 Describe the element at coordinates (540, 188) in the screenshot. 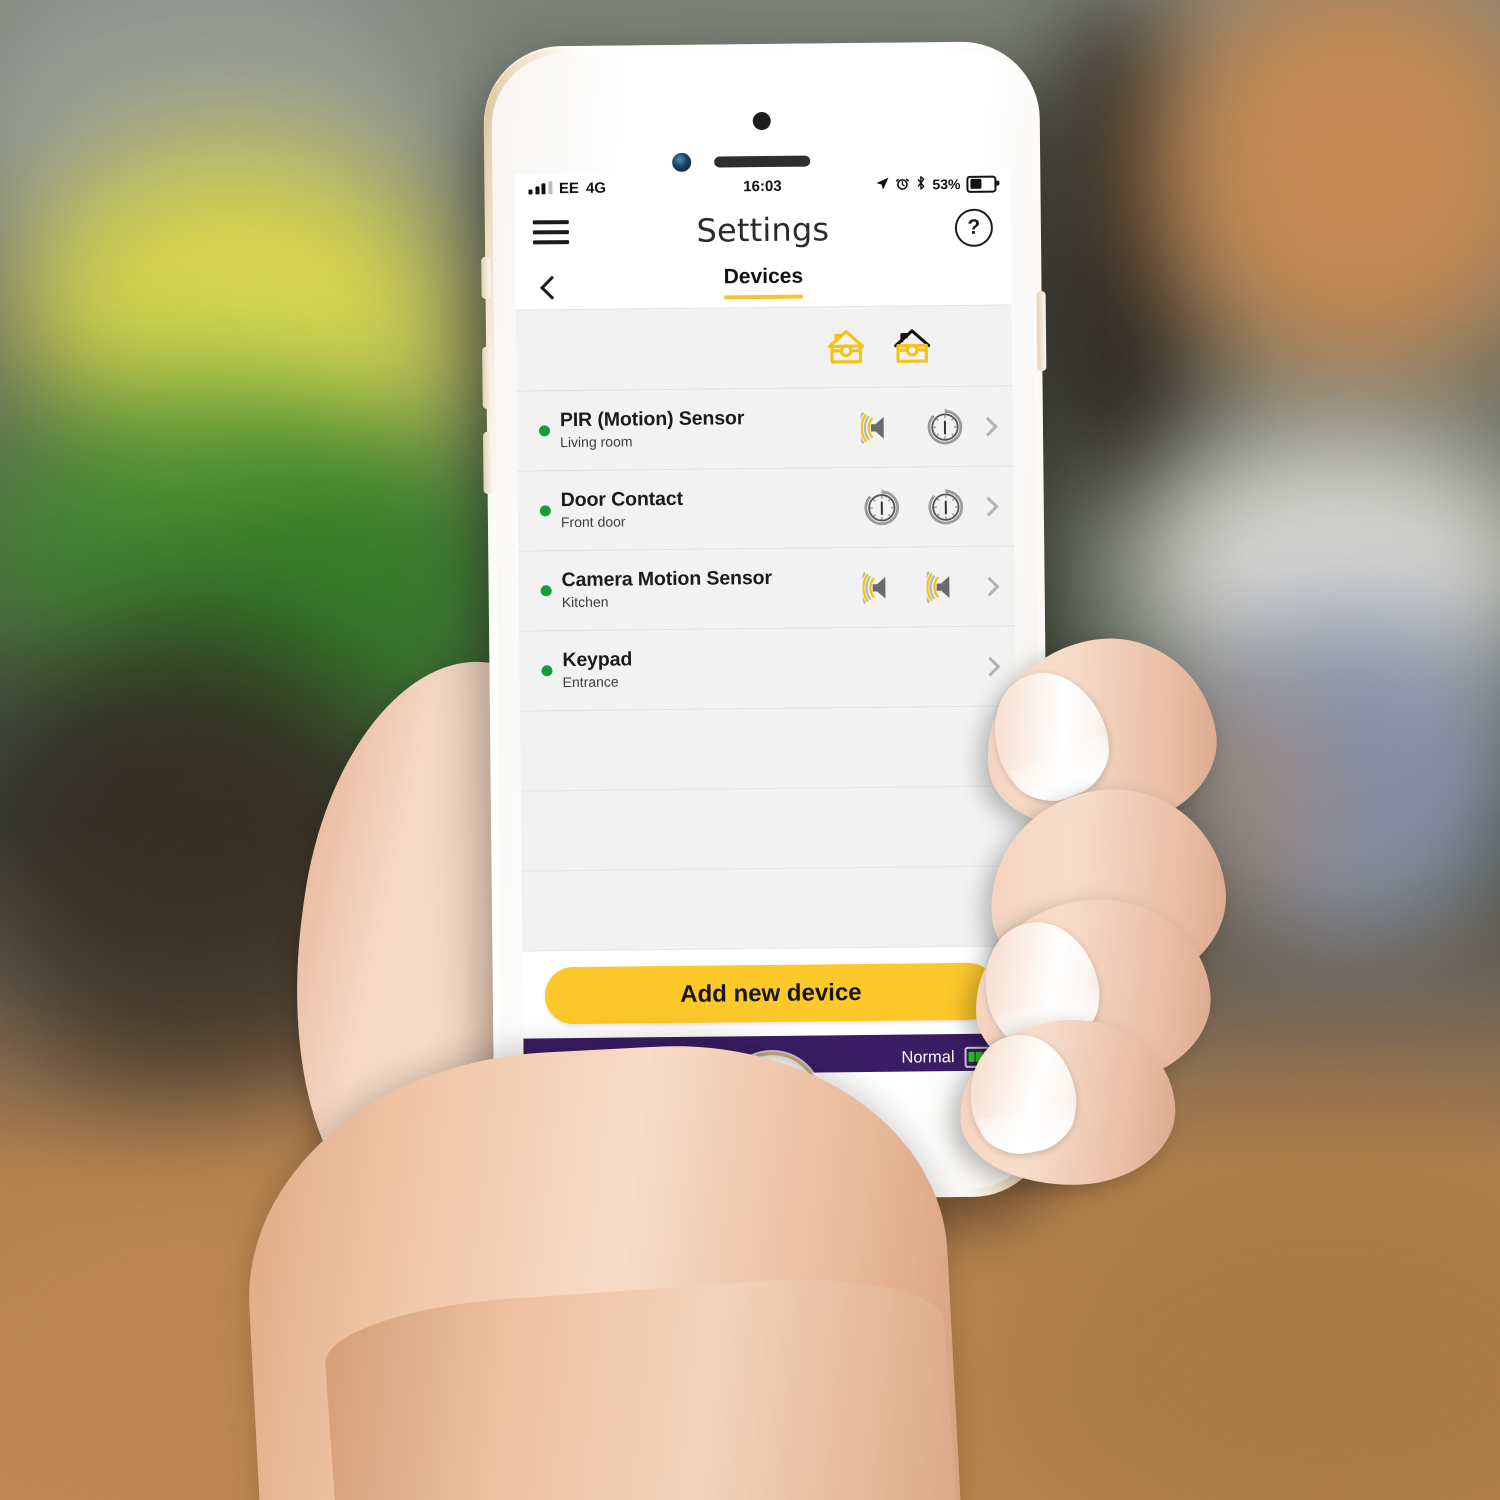

I see `signal-bars-icon` at that location.